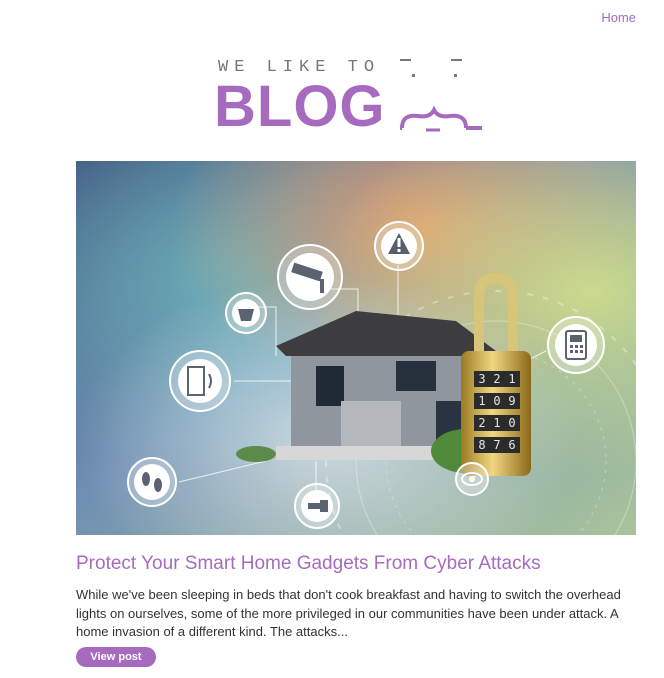 The height and width of the screenshot is (678, 664). I want to click on padlock-digit: 6, so click(511, 445).